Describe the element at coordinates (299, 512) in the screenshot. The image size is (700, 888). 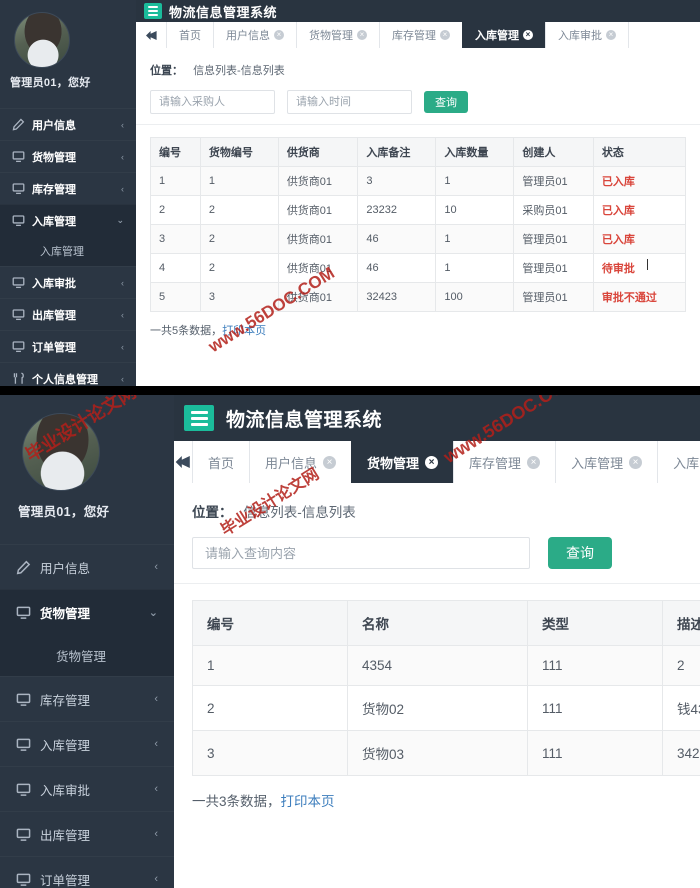
I see `breadcrumb-path: 信息列表-信息列表` at that location.